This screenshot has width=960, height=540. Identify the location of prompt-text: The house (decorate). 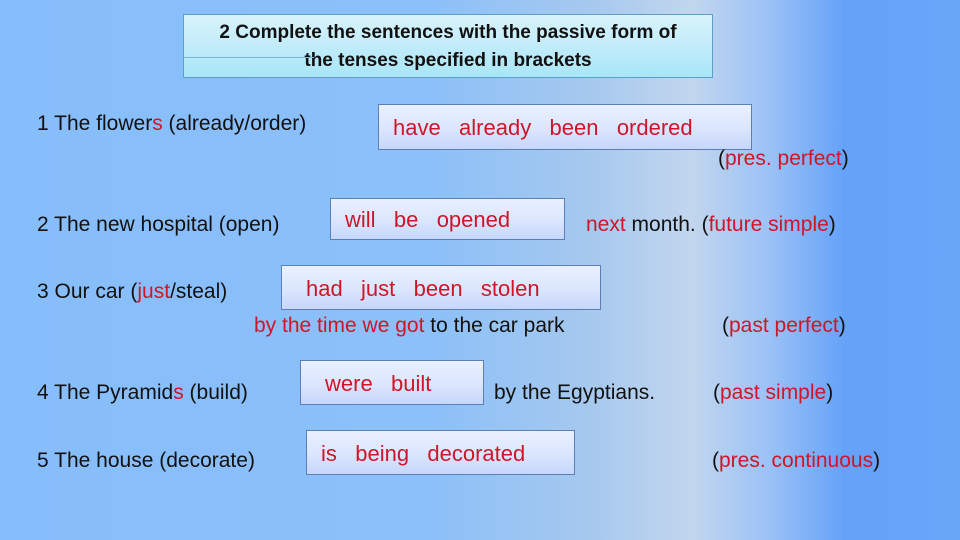
(154, 460).